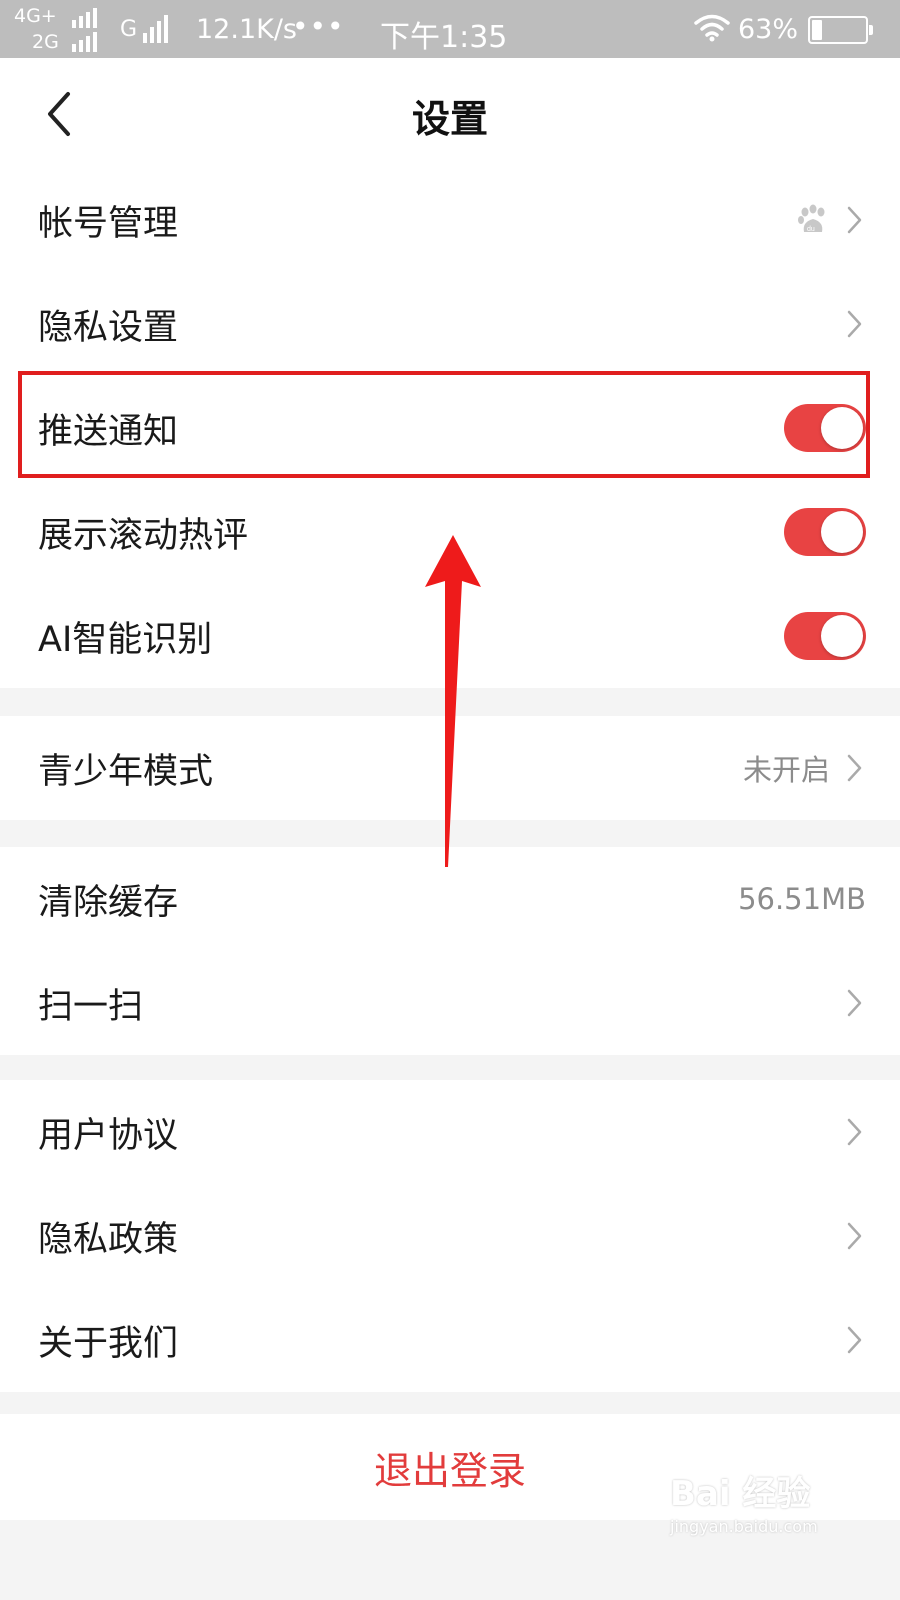  I want to click on app-header: 设置, so click(450, 113).